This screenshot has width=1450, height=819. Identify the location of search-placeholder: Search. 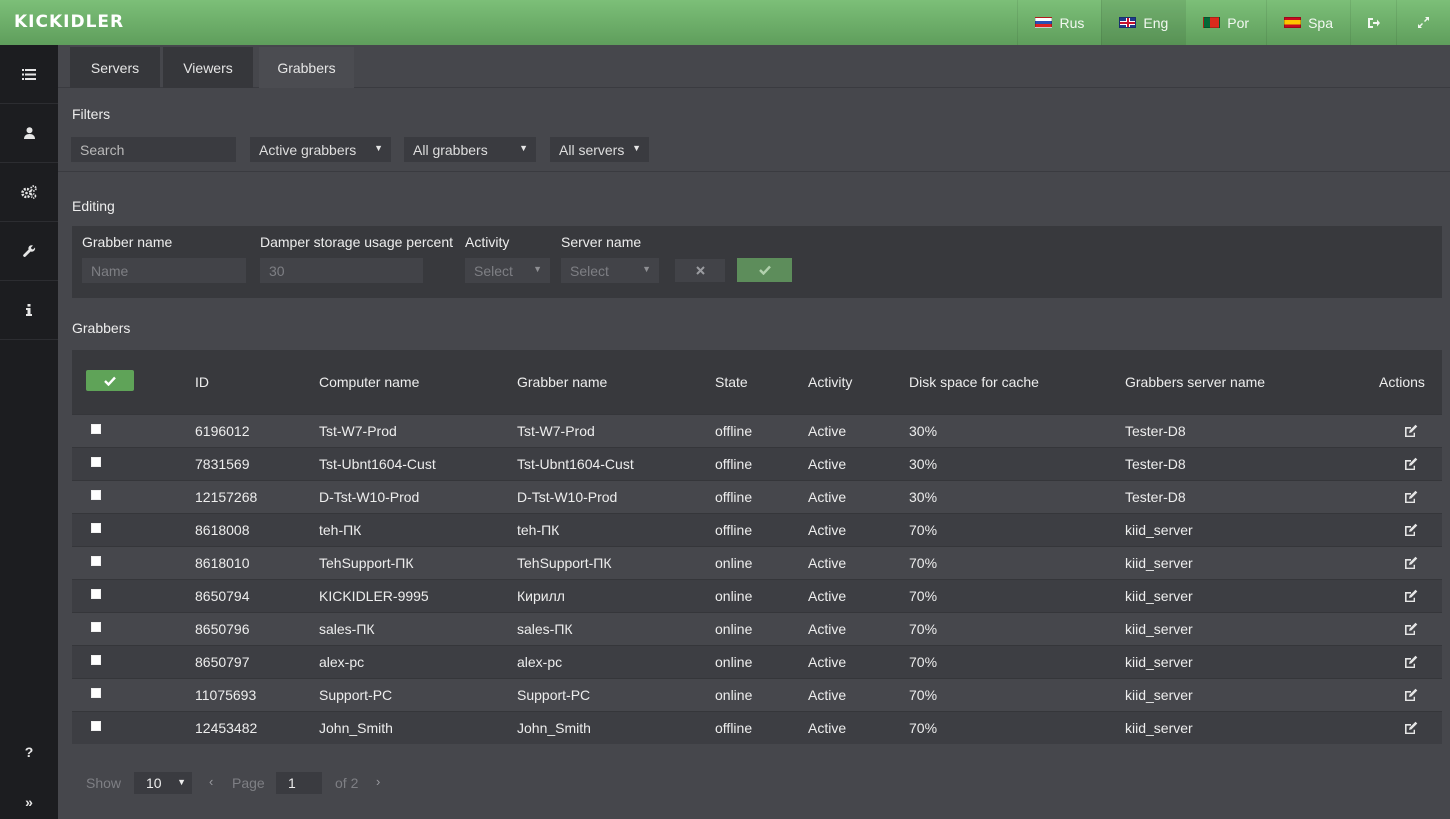
(102, 149).